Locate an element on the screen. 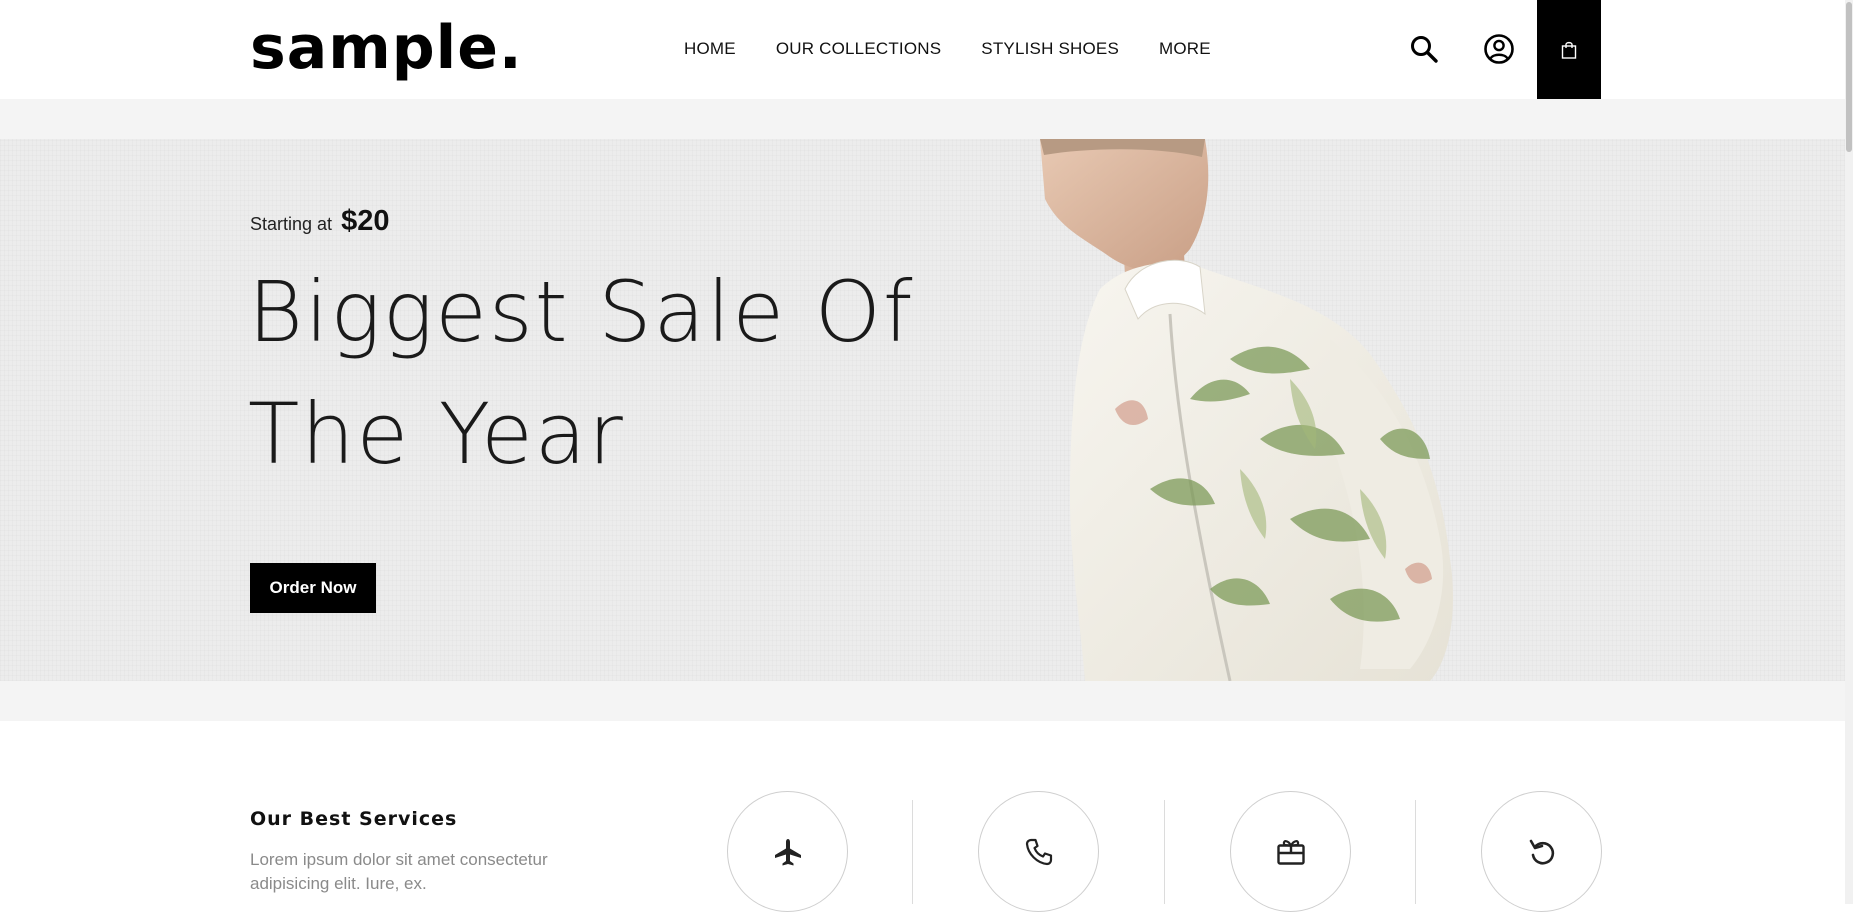 The image size is (1853, 912). nav-stylish-shoes: STYLISH SHOES is located at coordinates (1050, 49).